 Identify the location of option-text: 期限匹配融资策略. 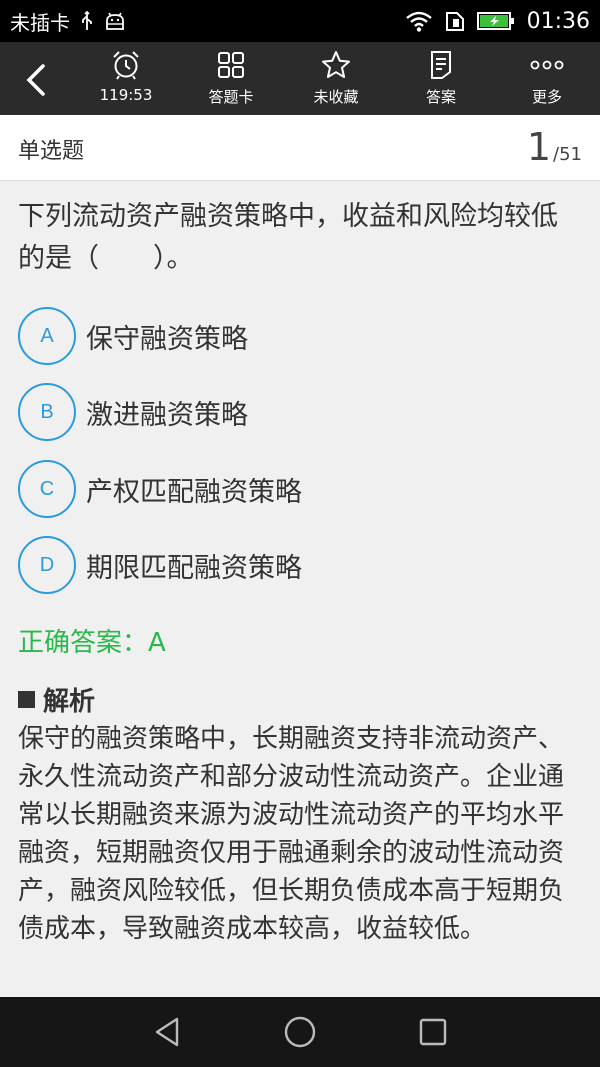
(194, 568).